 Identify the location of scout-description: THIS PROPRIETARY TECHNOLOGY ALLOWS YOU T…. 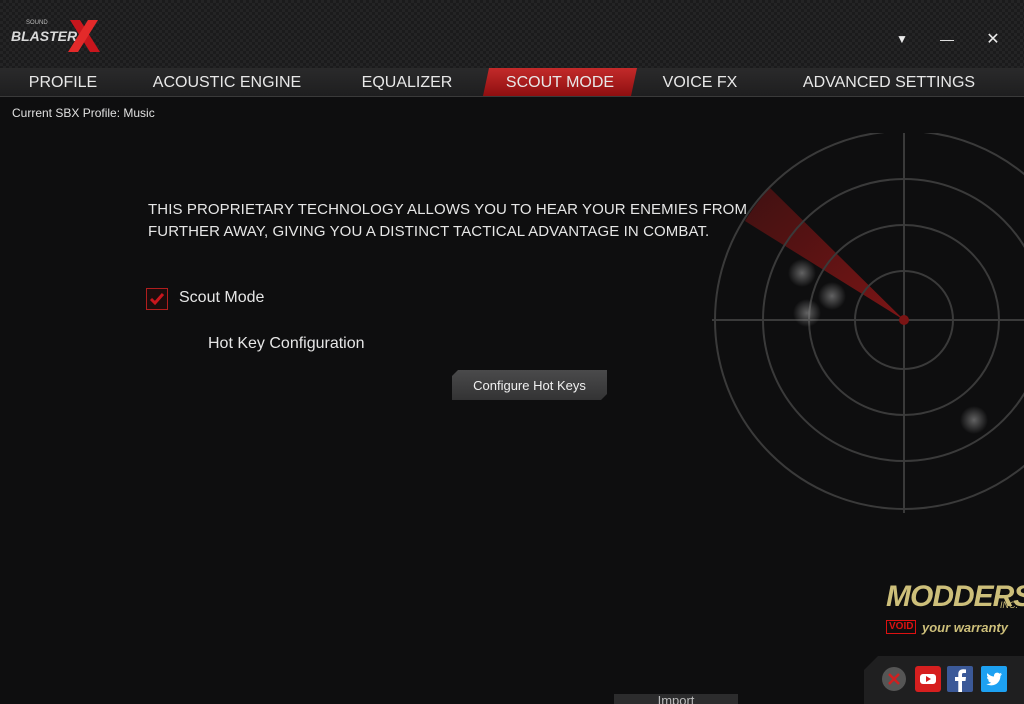
(448, 221).